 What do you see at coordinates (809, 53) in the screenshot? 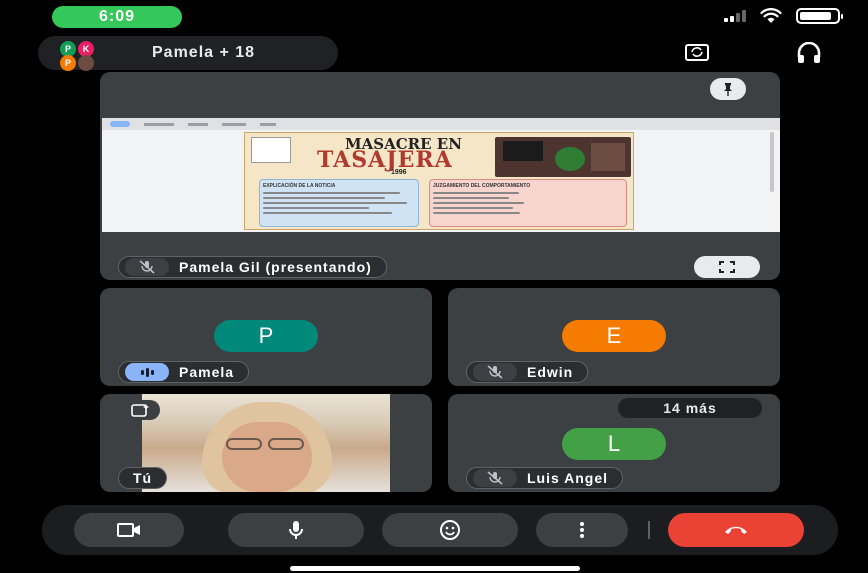
I see `headphones-icon` at bounding box center [809, 53].